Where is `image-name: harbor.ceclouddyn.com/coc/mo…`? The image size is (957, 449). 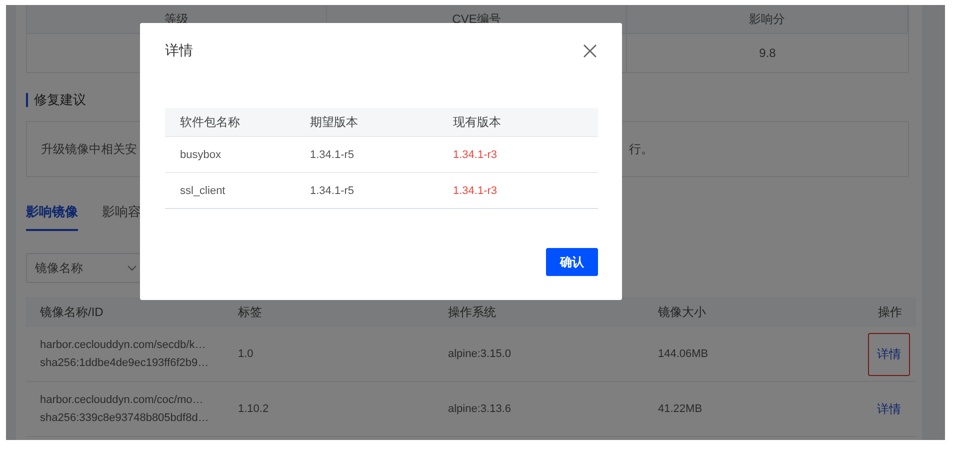 image-name: harbor.ceclouddyn.com/coc/mo… is located at coordinates (122, 400).